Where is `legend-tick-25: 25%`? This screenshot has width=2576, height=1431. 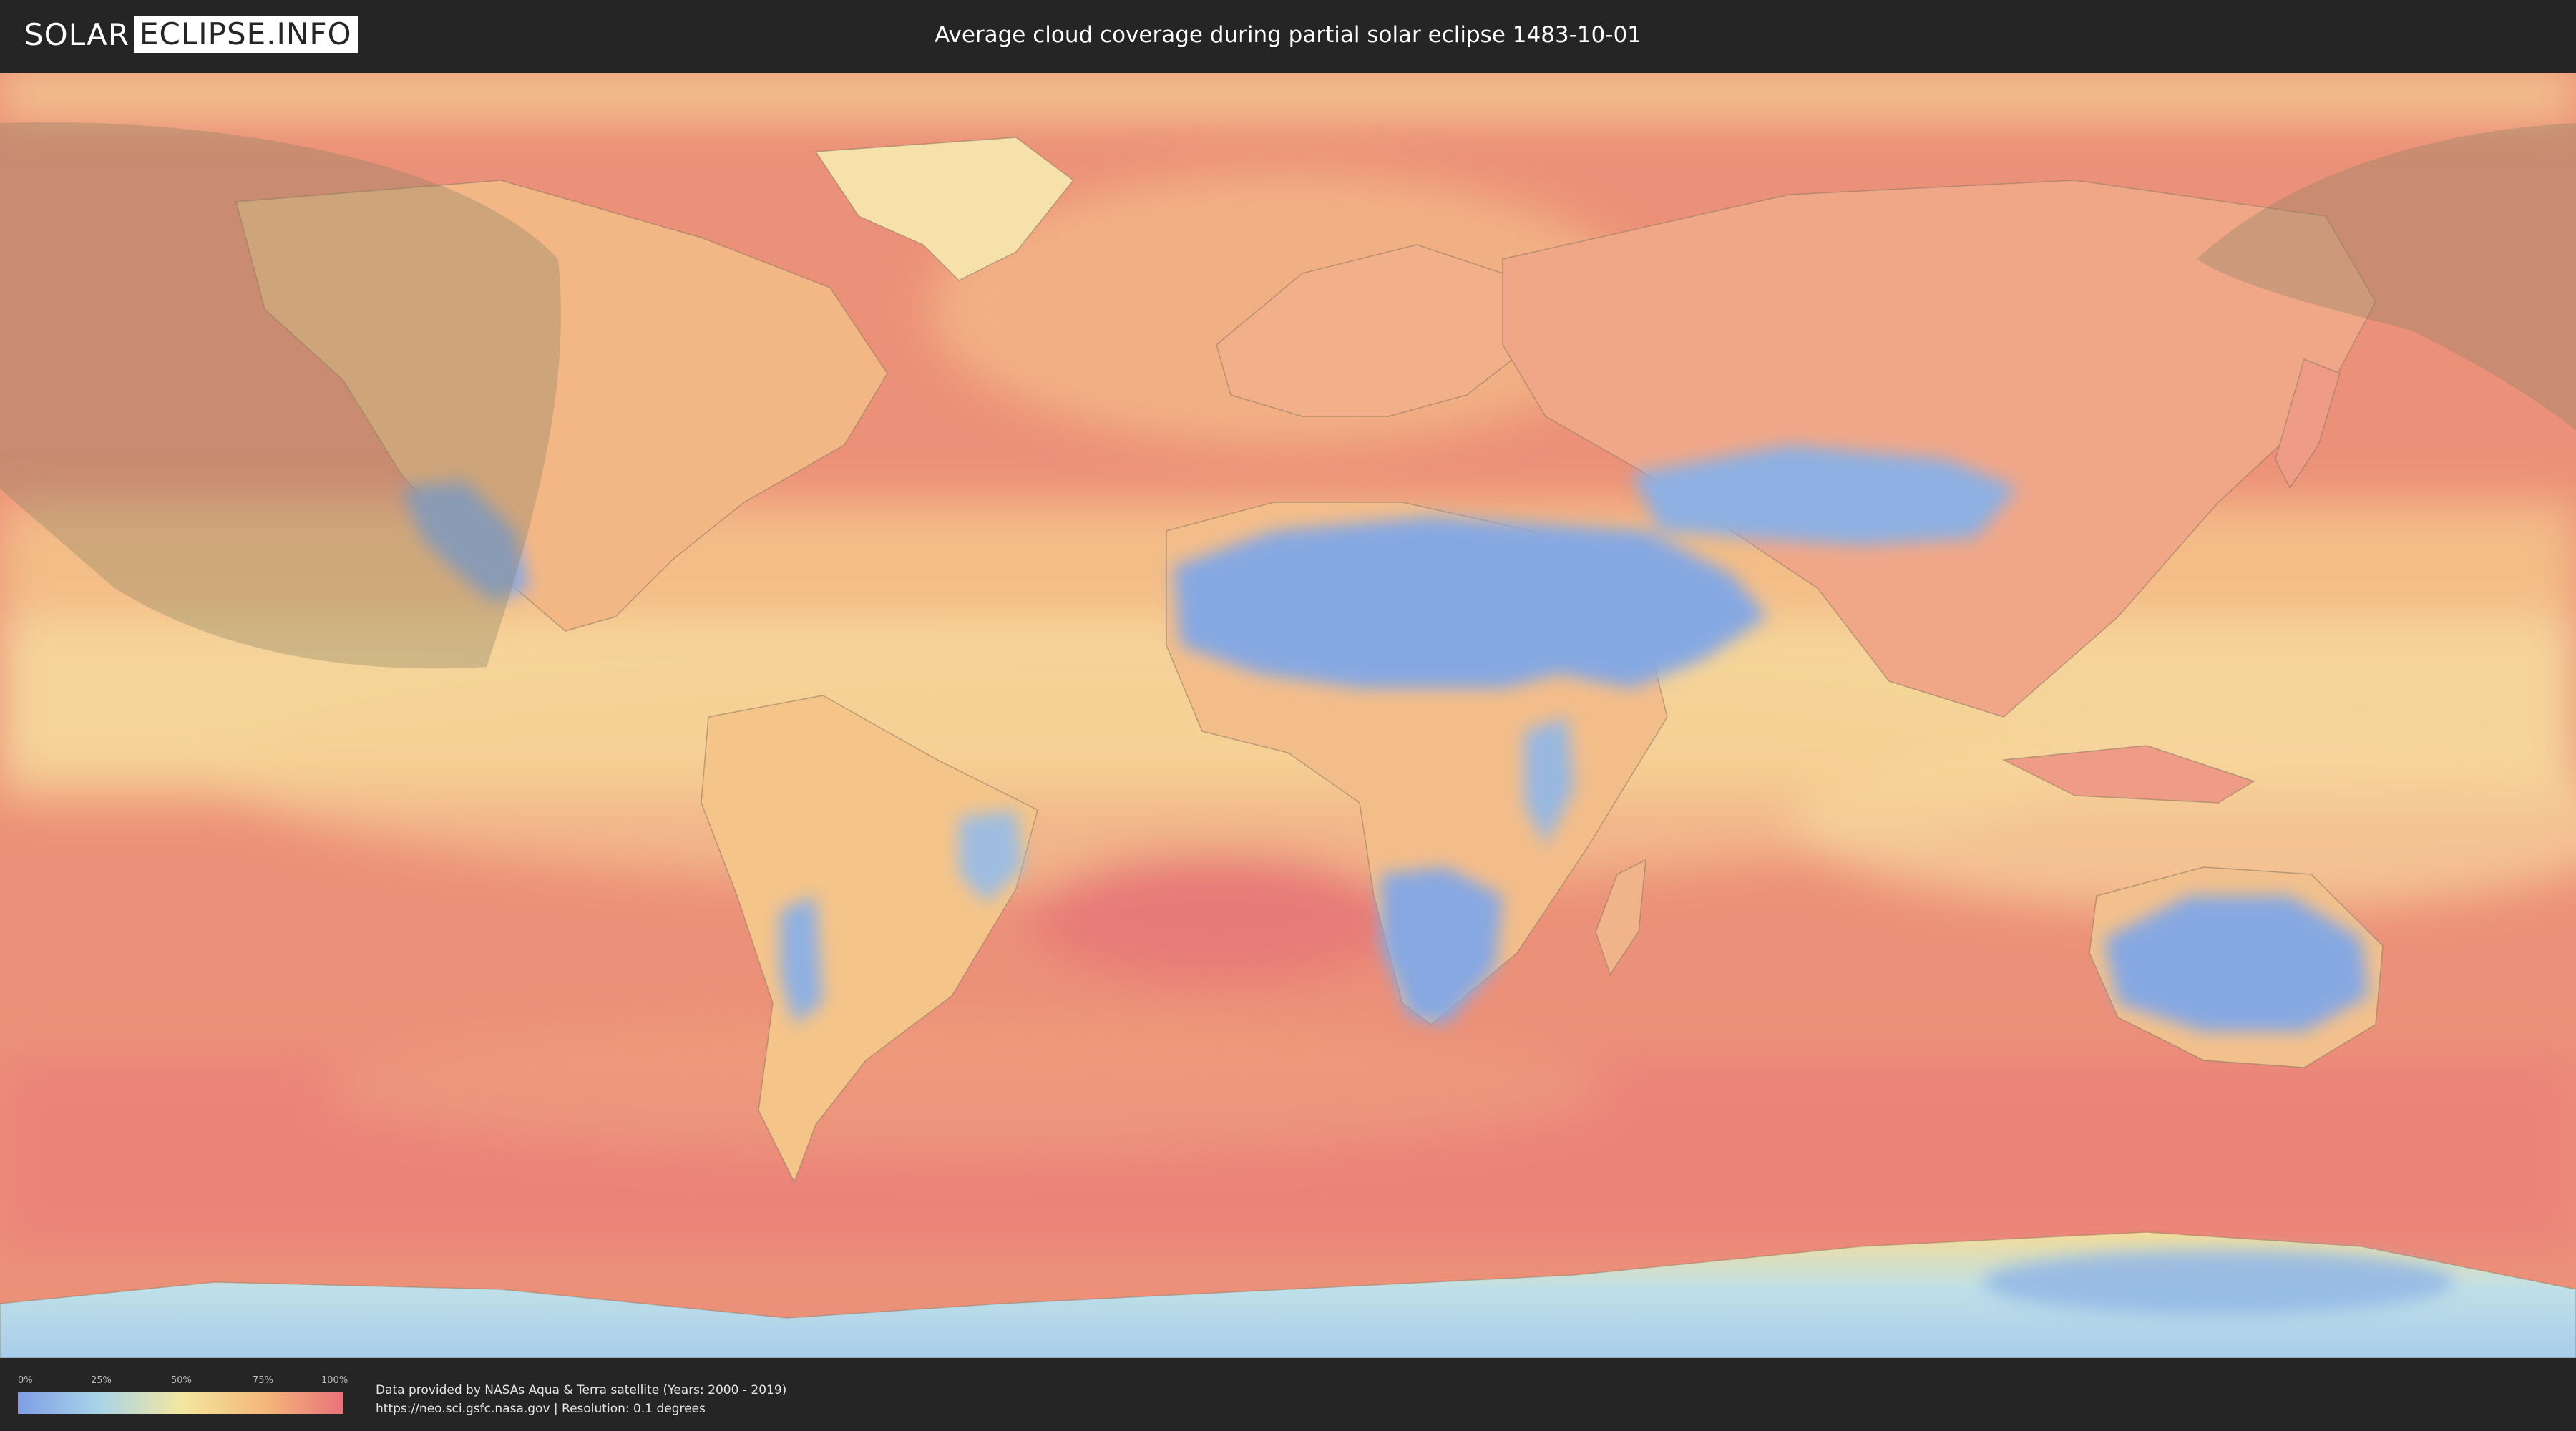 legend-tick-25: 25% is located at coordinates (101, 1380).